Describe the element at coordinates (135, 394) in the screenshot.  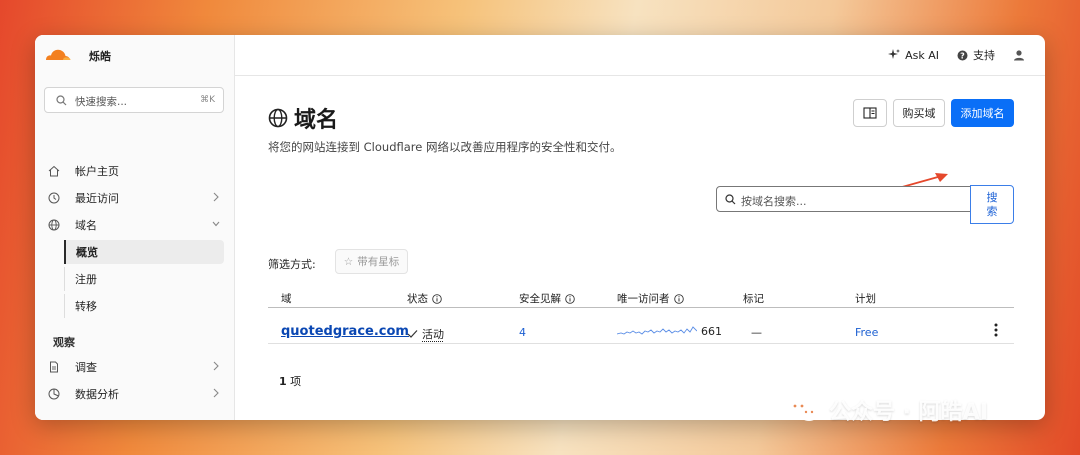
I see `sidebar-item-analytics: 数据分析` at that location.